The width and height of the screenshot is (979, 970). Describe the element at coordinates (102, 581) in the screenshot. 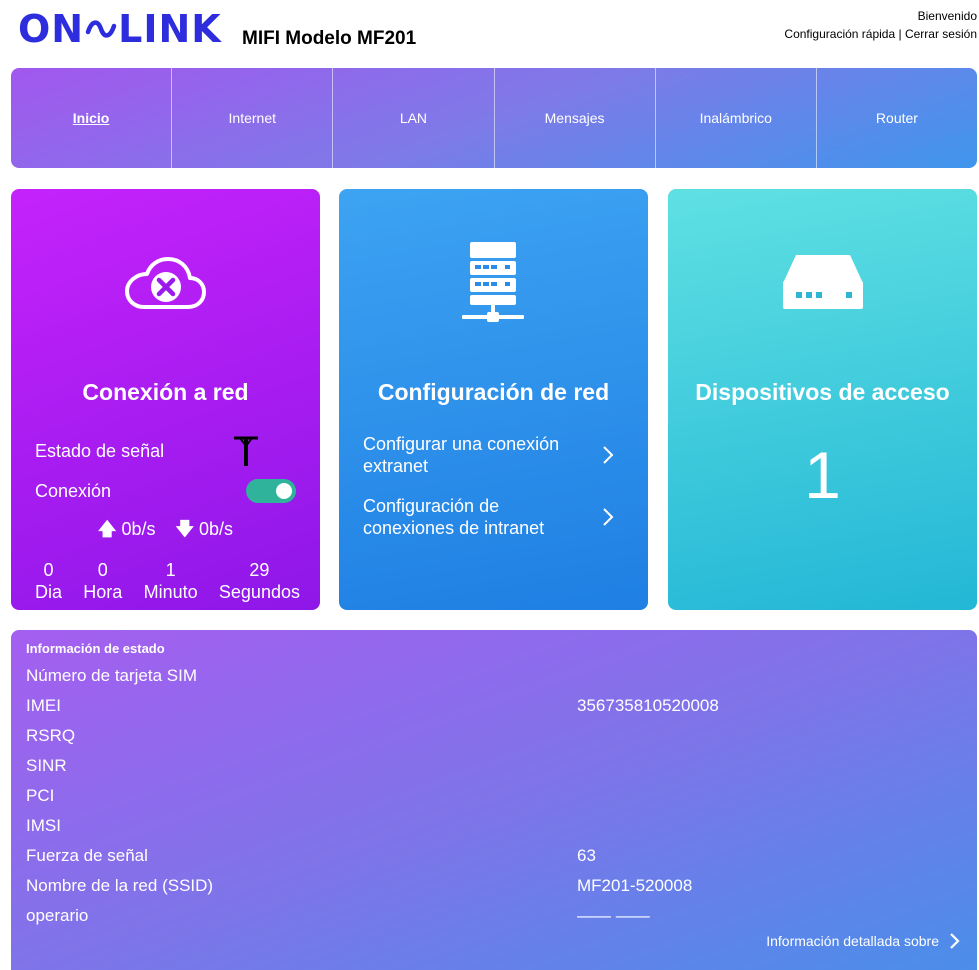

I see `timer-hours: 0 Hora` at that location.